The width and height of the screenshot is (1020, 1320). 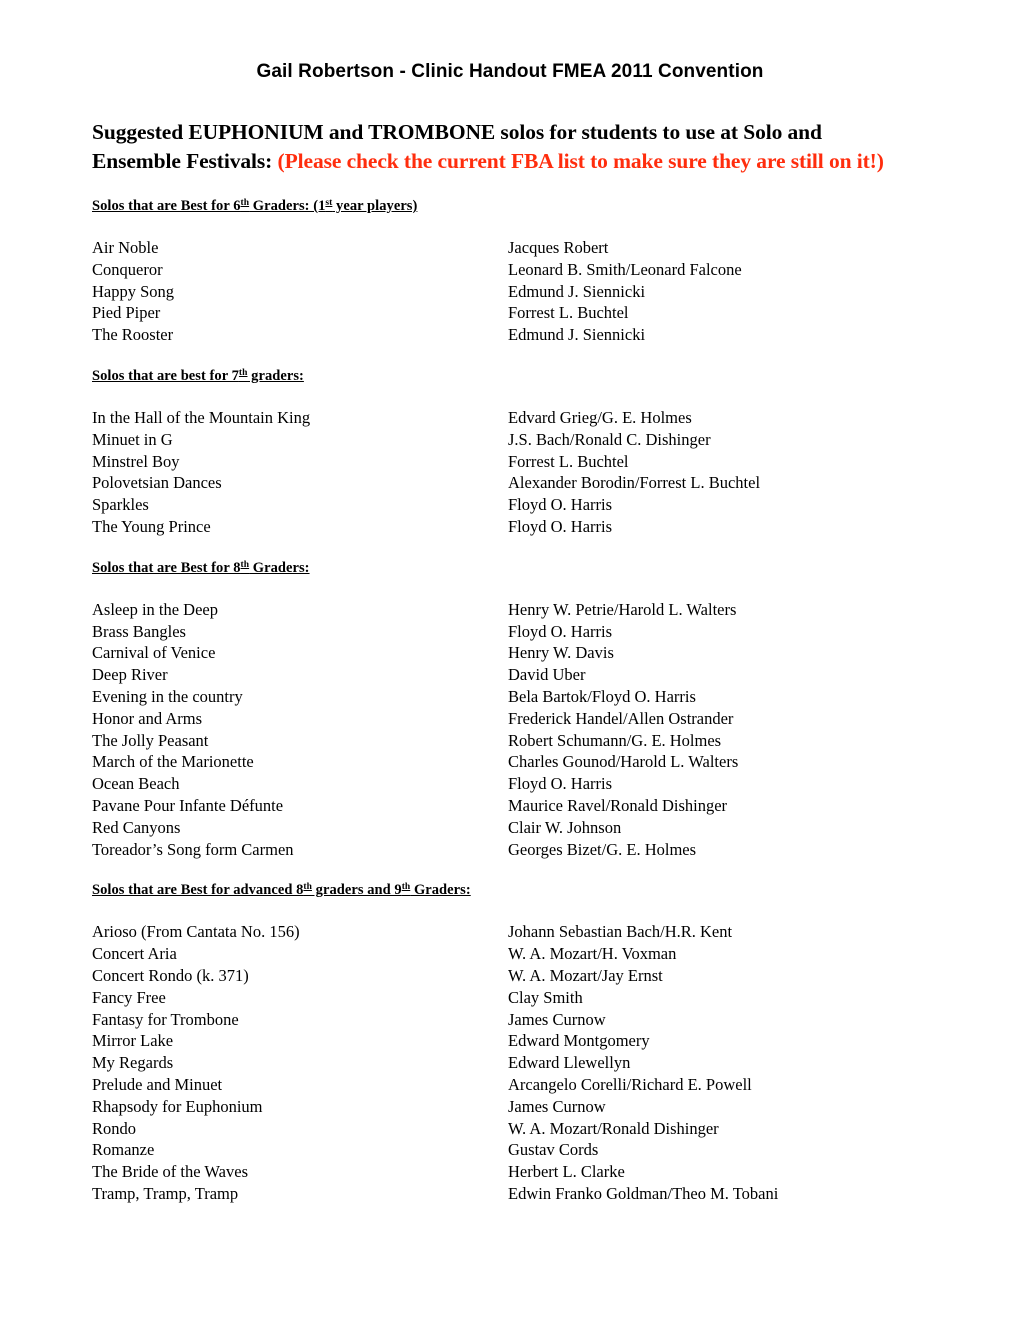 I want to click on solo-row: Deep River David Uber, so click(x=510, y=675).